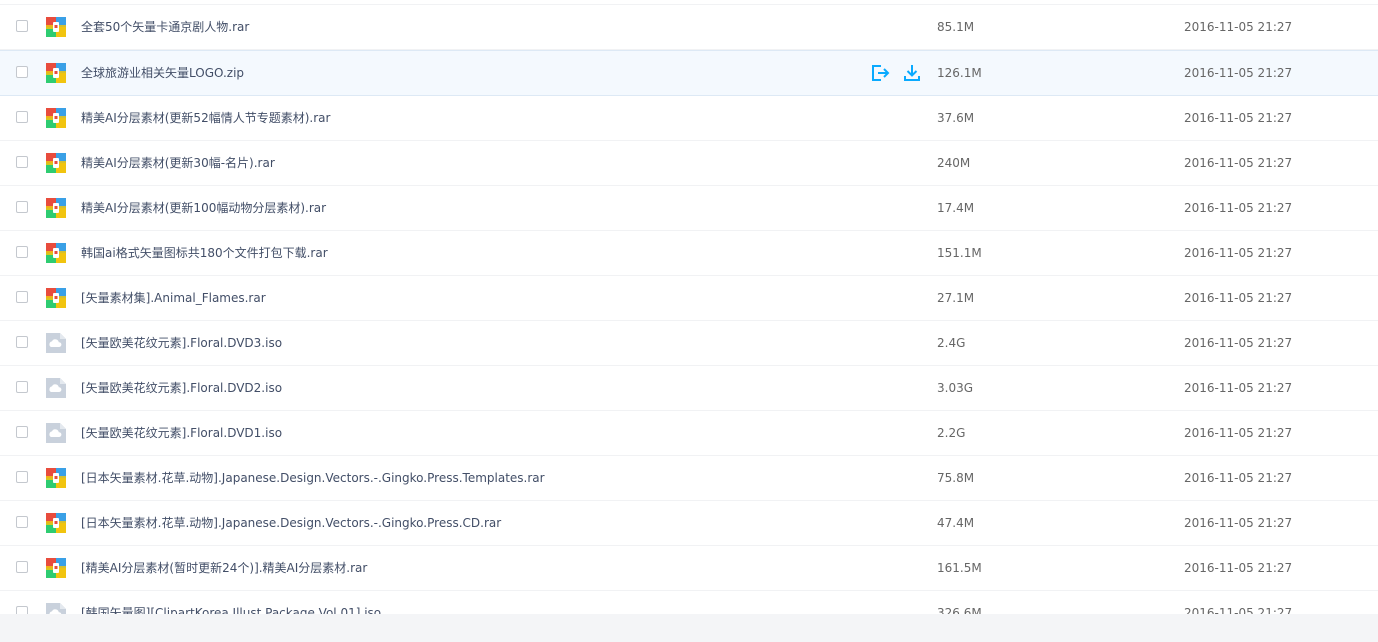 This screenshot has height=642, width=1378. I want to click on file-size: 2.4G, so click(951, 343).